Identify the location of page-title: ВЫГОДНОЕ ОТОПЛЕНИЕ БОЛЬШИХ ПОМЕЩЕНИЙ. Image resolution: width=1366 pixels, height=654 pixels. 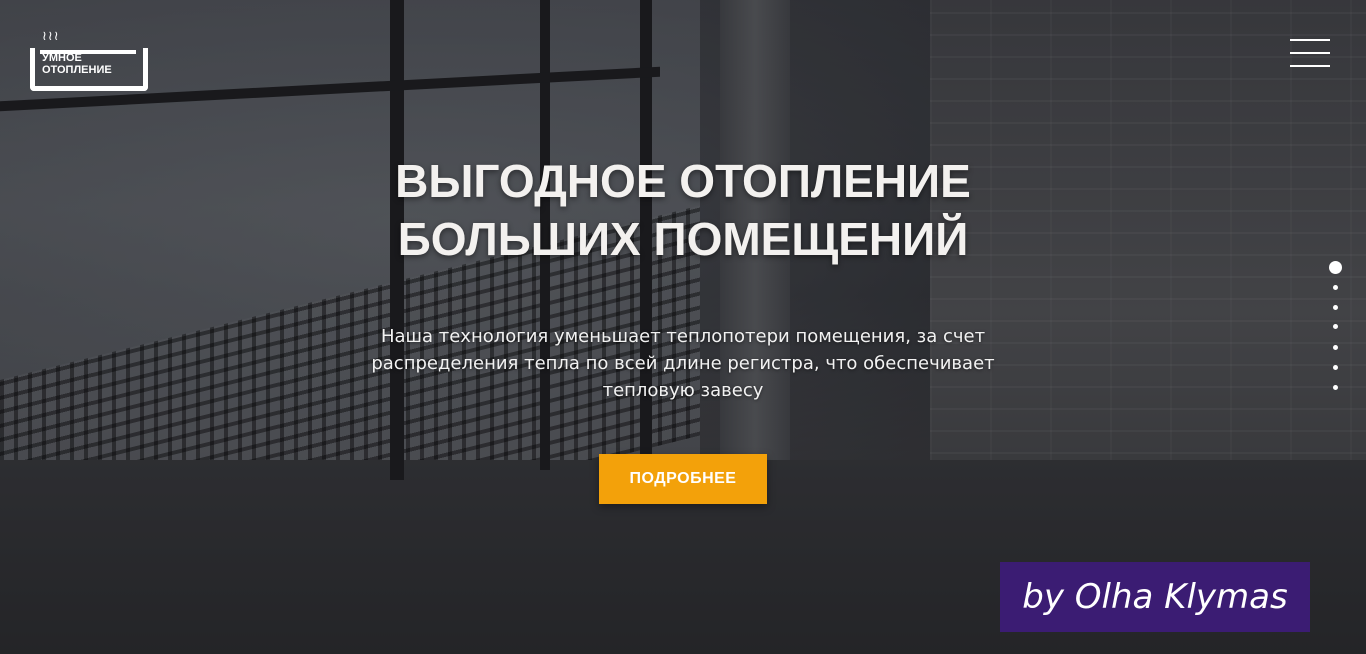
(683, 210).